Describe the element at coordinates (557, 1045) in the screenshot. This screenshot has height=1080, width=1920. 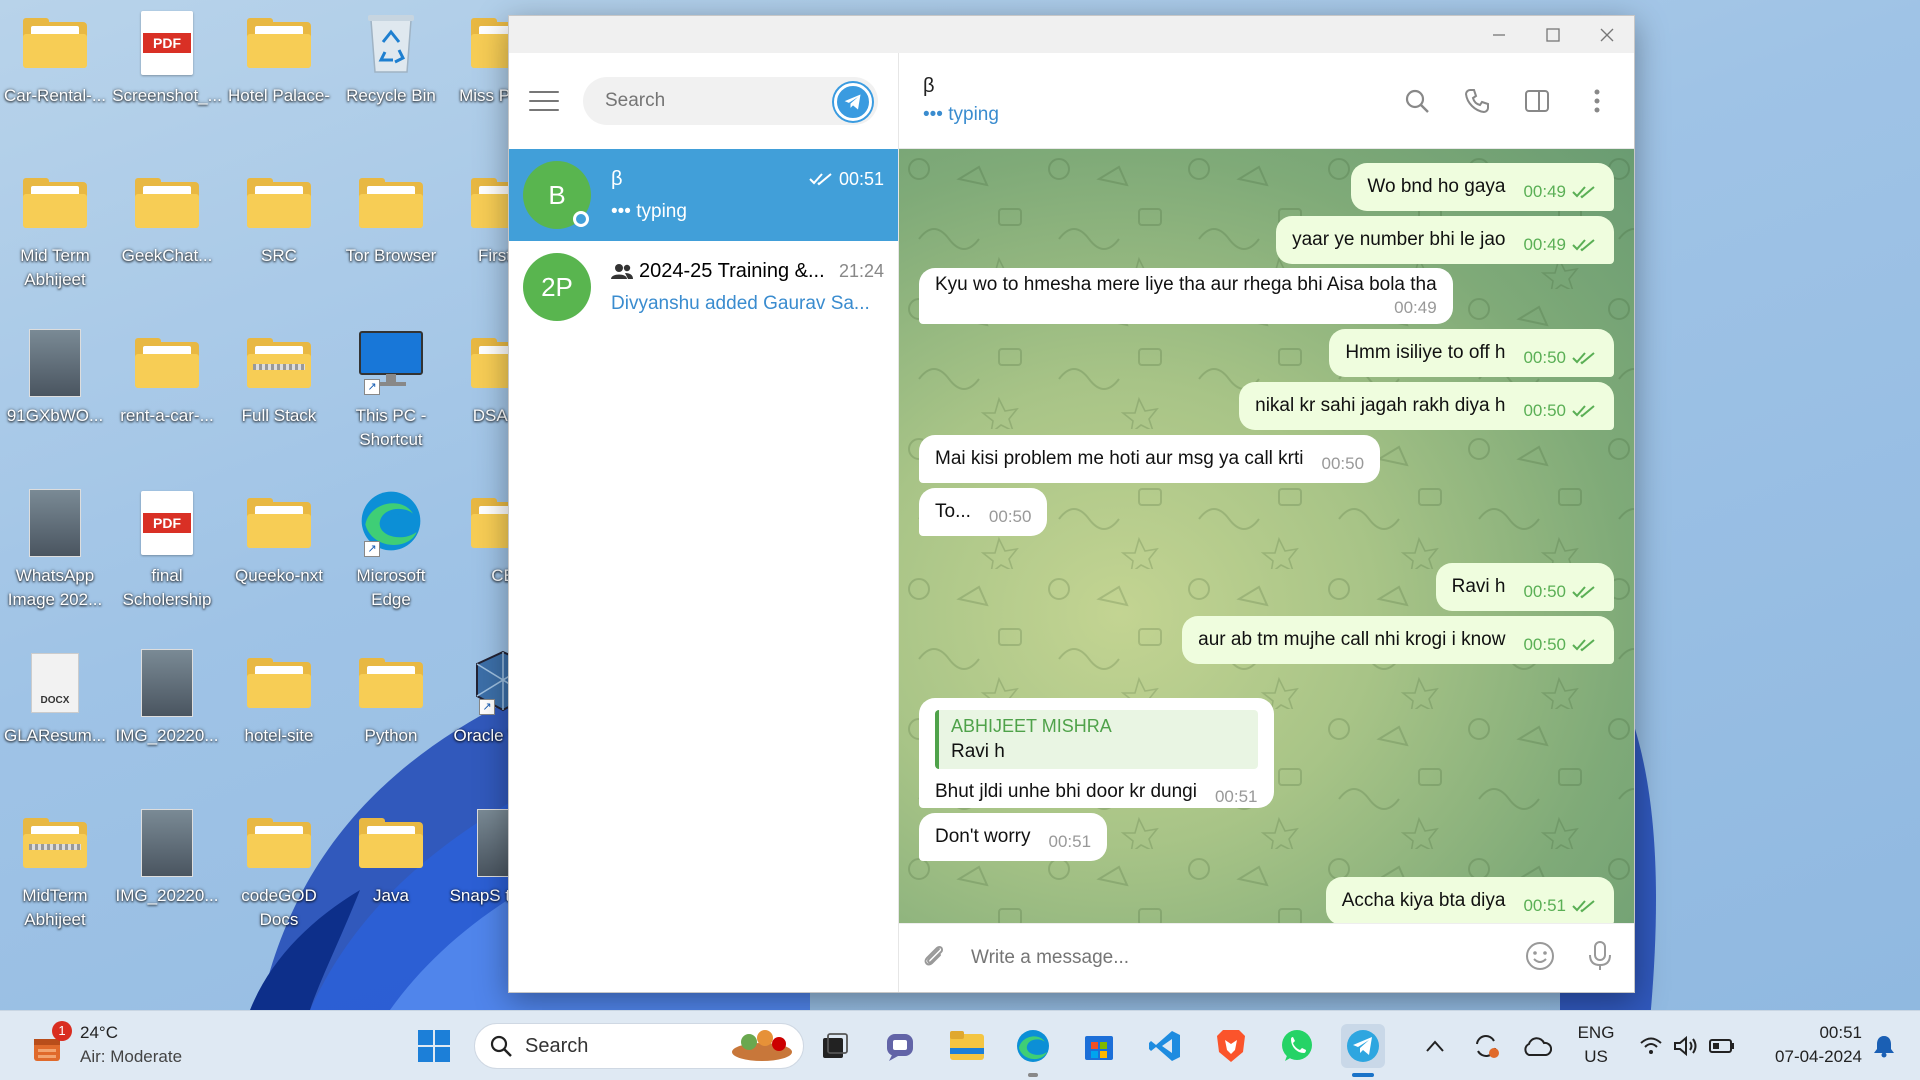
I see `taskbar-search-label: Search` at that location.